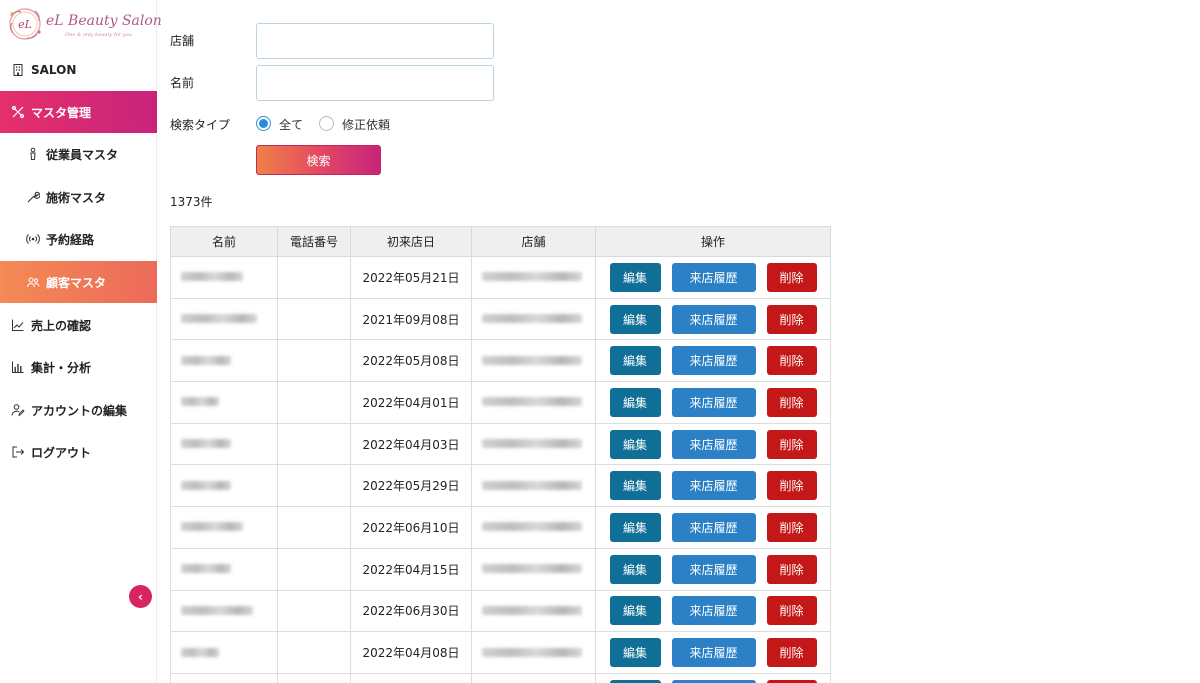 The height and width of the screenshot is (683, 1200). Describe the element at coordinates (18, 452) in the screenshot. I see `logout-icon` at that location.